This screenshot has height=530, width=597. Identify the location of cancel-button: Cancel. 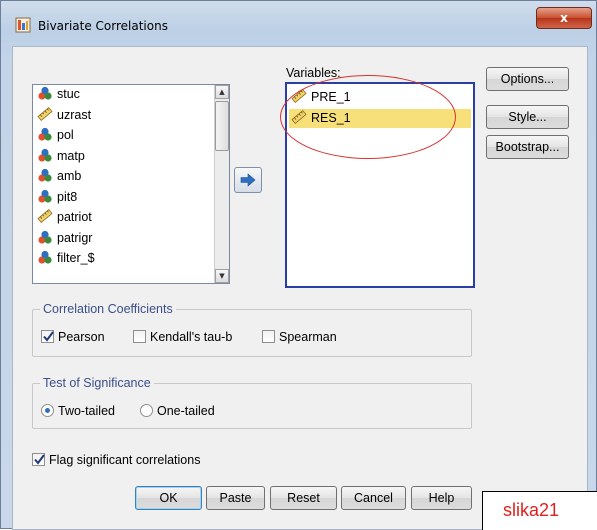
(373, 498).